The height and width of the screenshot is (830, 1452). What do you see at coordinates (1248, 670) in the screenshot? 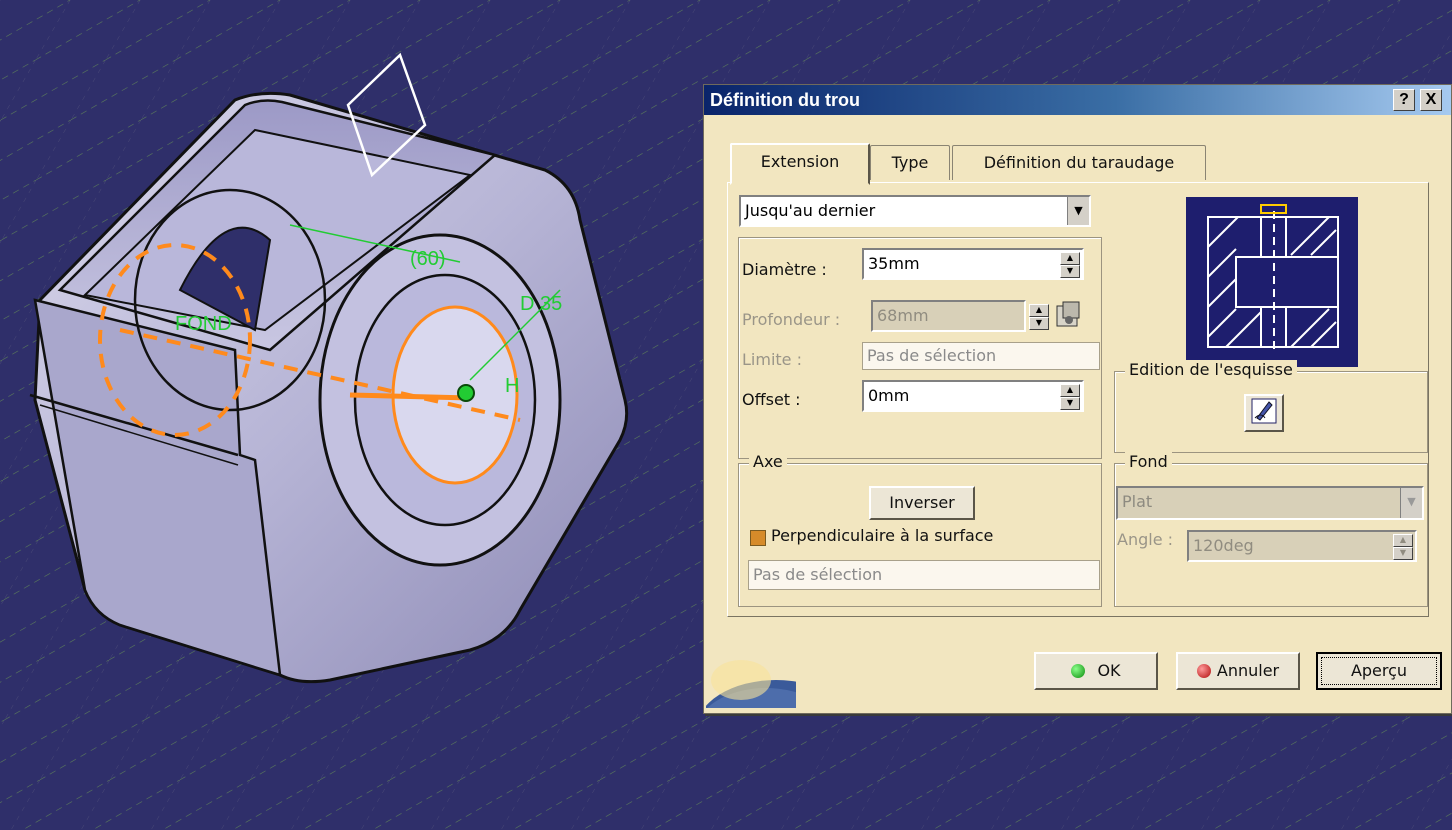
I see `cancel-label: Annuler` at bounding box center [1248, 670].